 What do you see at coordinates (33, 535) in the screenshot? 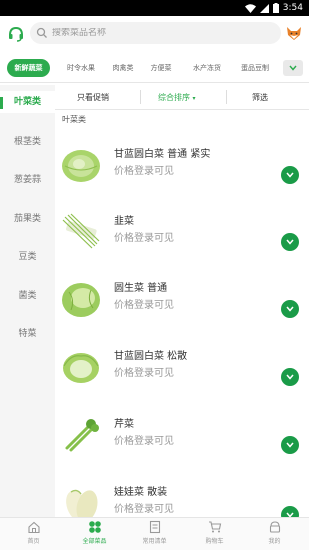
I see `tab-home: 首页` at bounding box center [33, 535].